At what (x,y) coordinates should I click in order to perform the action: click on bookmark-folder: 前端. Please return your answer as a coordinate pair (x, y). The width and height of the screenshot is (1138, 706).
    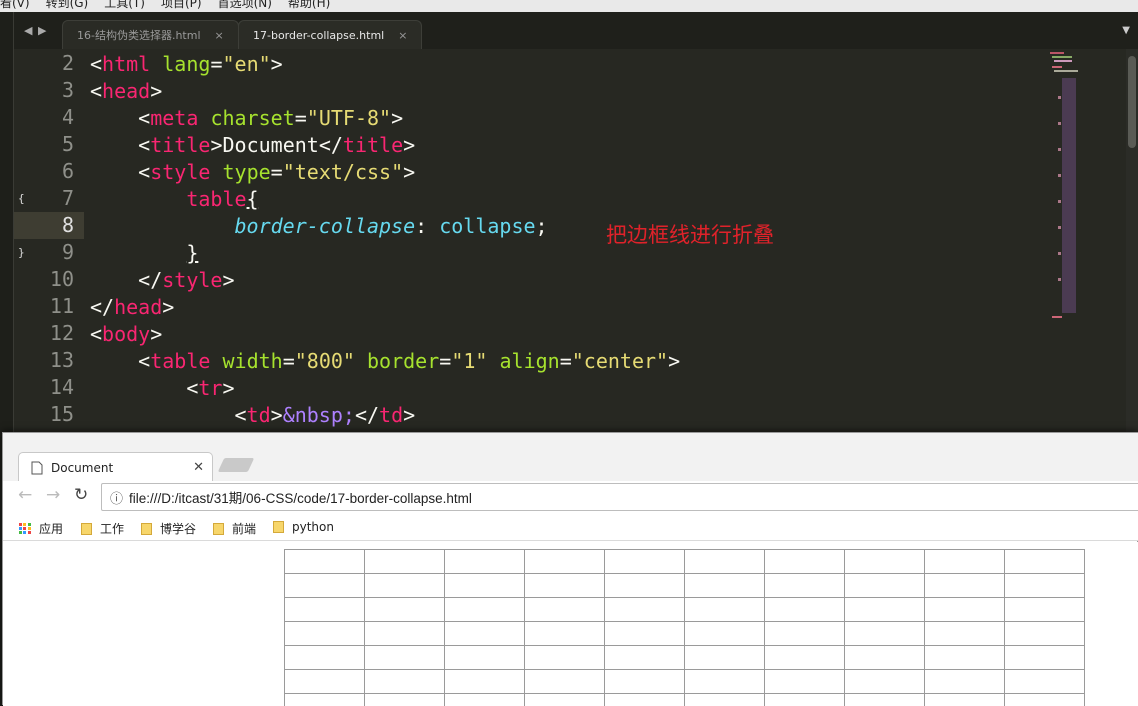
    Looking at the image, I should click on (234, 528).